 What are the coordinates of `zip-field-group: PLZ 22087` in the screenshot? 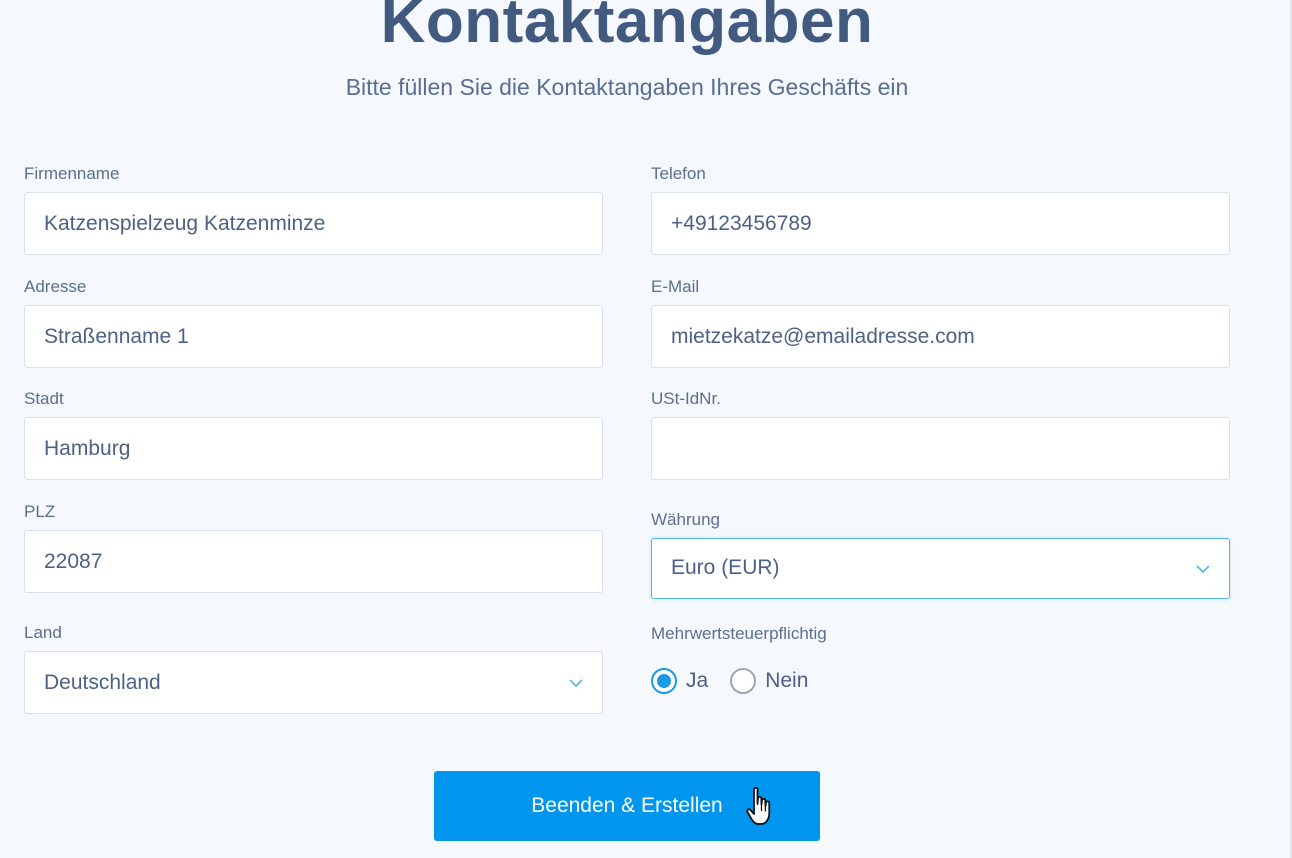 It's located at (313, 547).